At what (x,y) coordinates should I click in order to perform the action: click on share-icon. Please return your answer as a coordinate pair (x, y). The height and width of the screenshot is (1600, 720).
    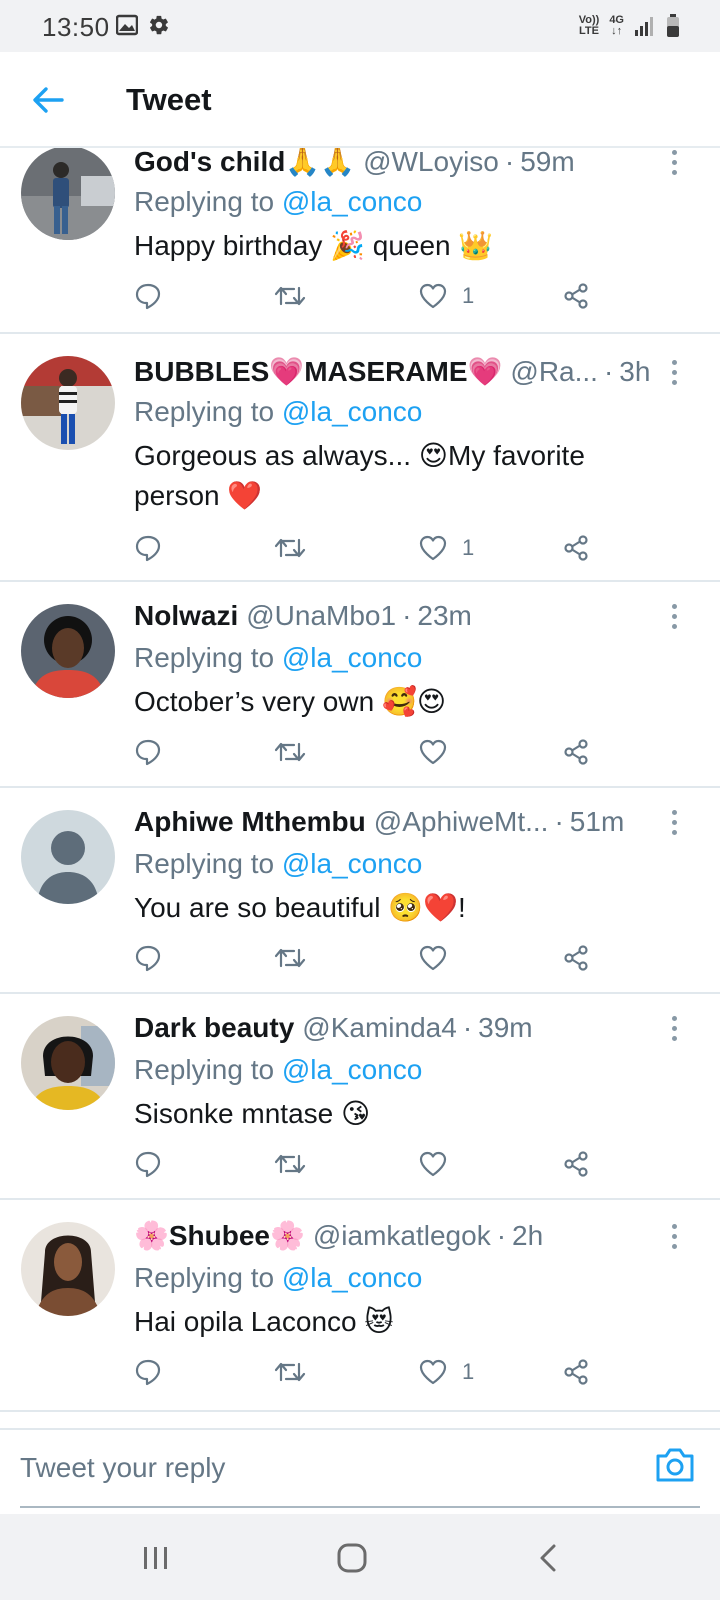
    Looking at the image, I should click on (576, 1164).